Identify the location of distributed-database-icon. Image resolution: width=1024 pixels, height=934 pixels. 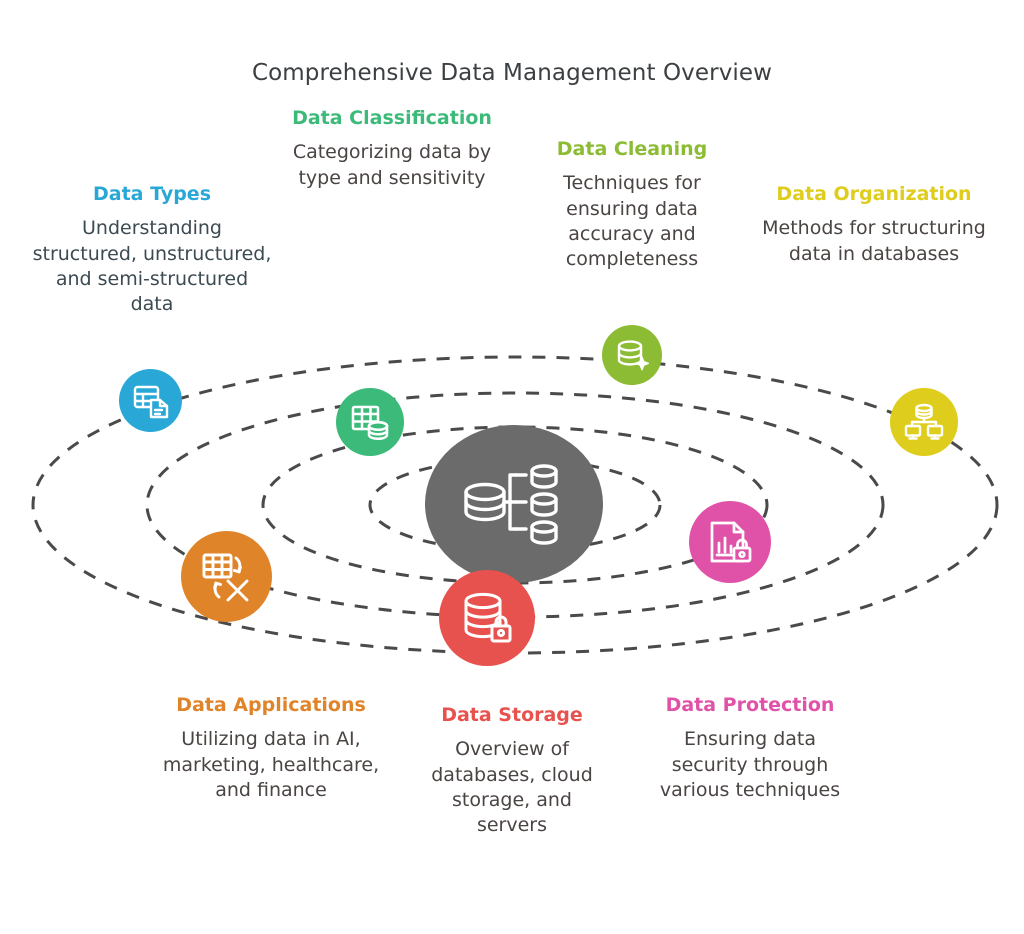
(514, 504).